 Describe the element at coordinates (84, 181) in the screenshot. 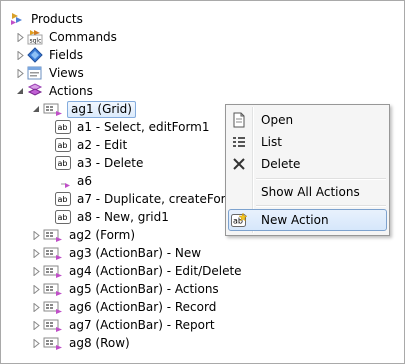

I see `tree-node-label: a6` at that location.